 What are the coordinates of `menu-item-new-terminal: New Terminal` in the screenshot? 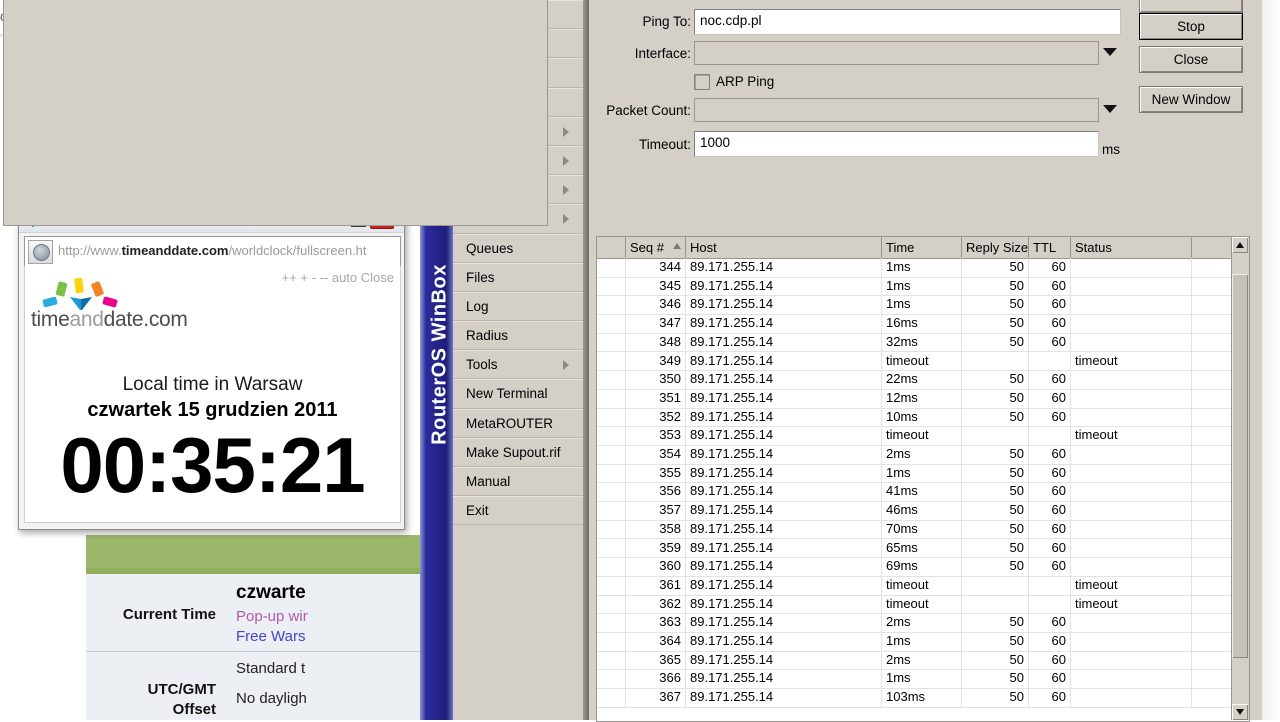 It's located at (518, 394).